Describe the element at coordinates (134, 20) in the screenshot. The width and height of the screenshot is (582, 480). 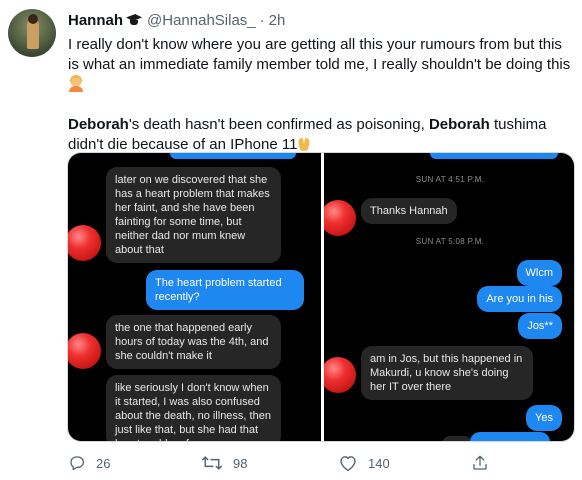
I see `graduation-cap-icon` at that location.